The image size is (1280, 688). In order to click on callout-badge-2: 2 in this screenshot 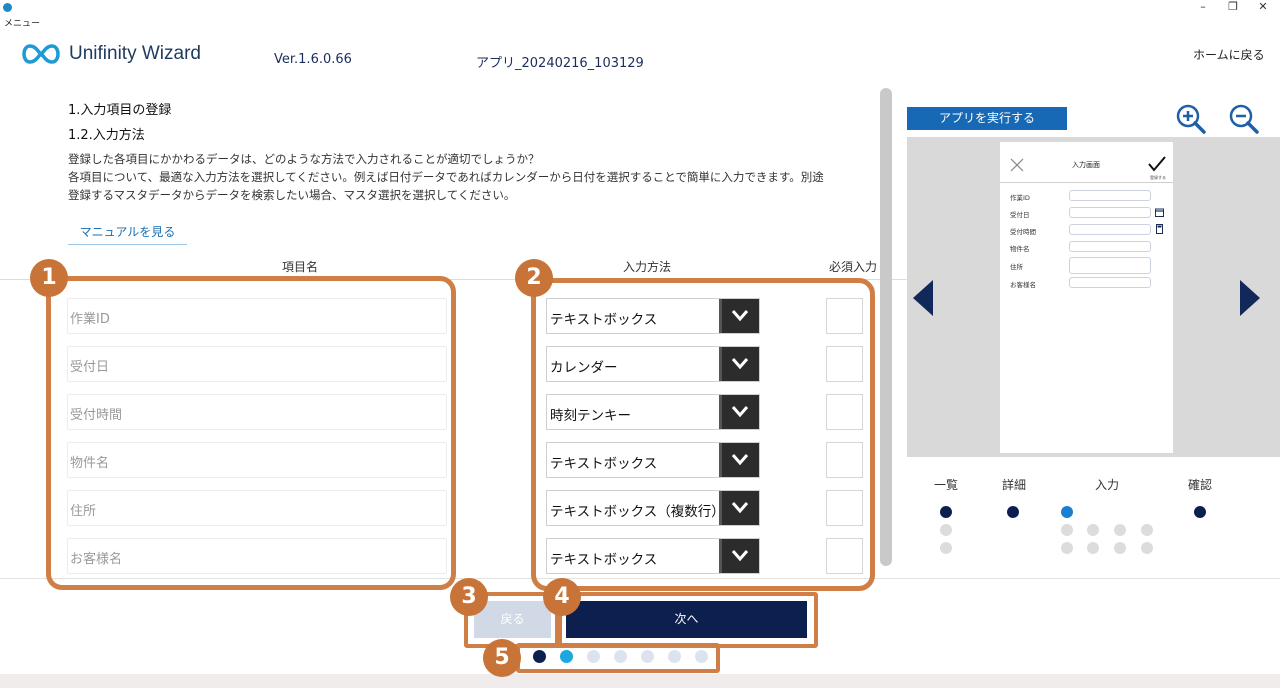, I will do `click(534, 278)`.